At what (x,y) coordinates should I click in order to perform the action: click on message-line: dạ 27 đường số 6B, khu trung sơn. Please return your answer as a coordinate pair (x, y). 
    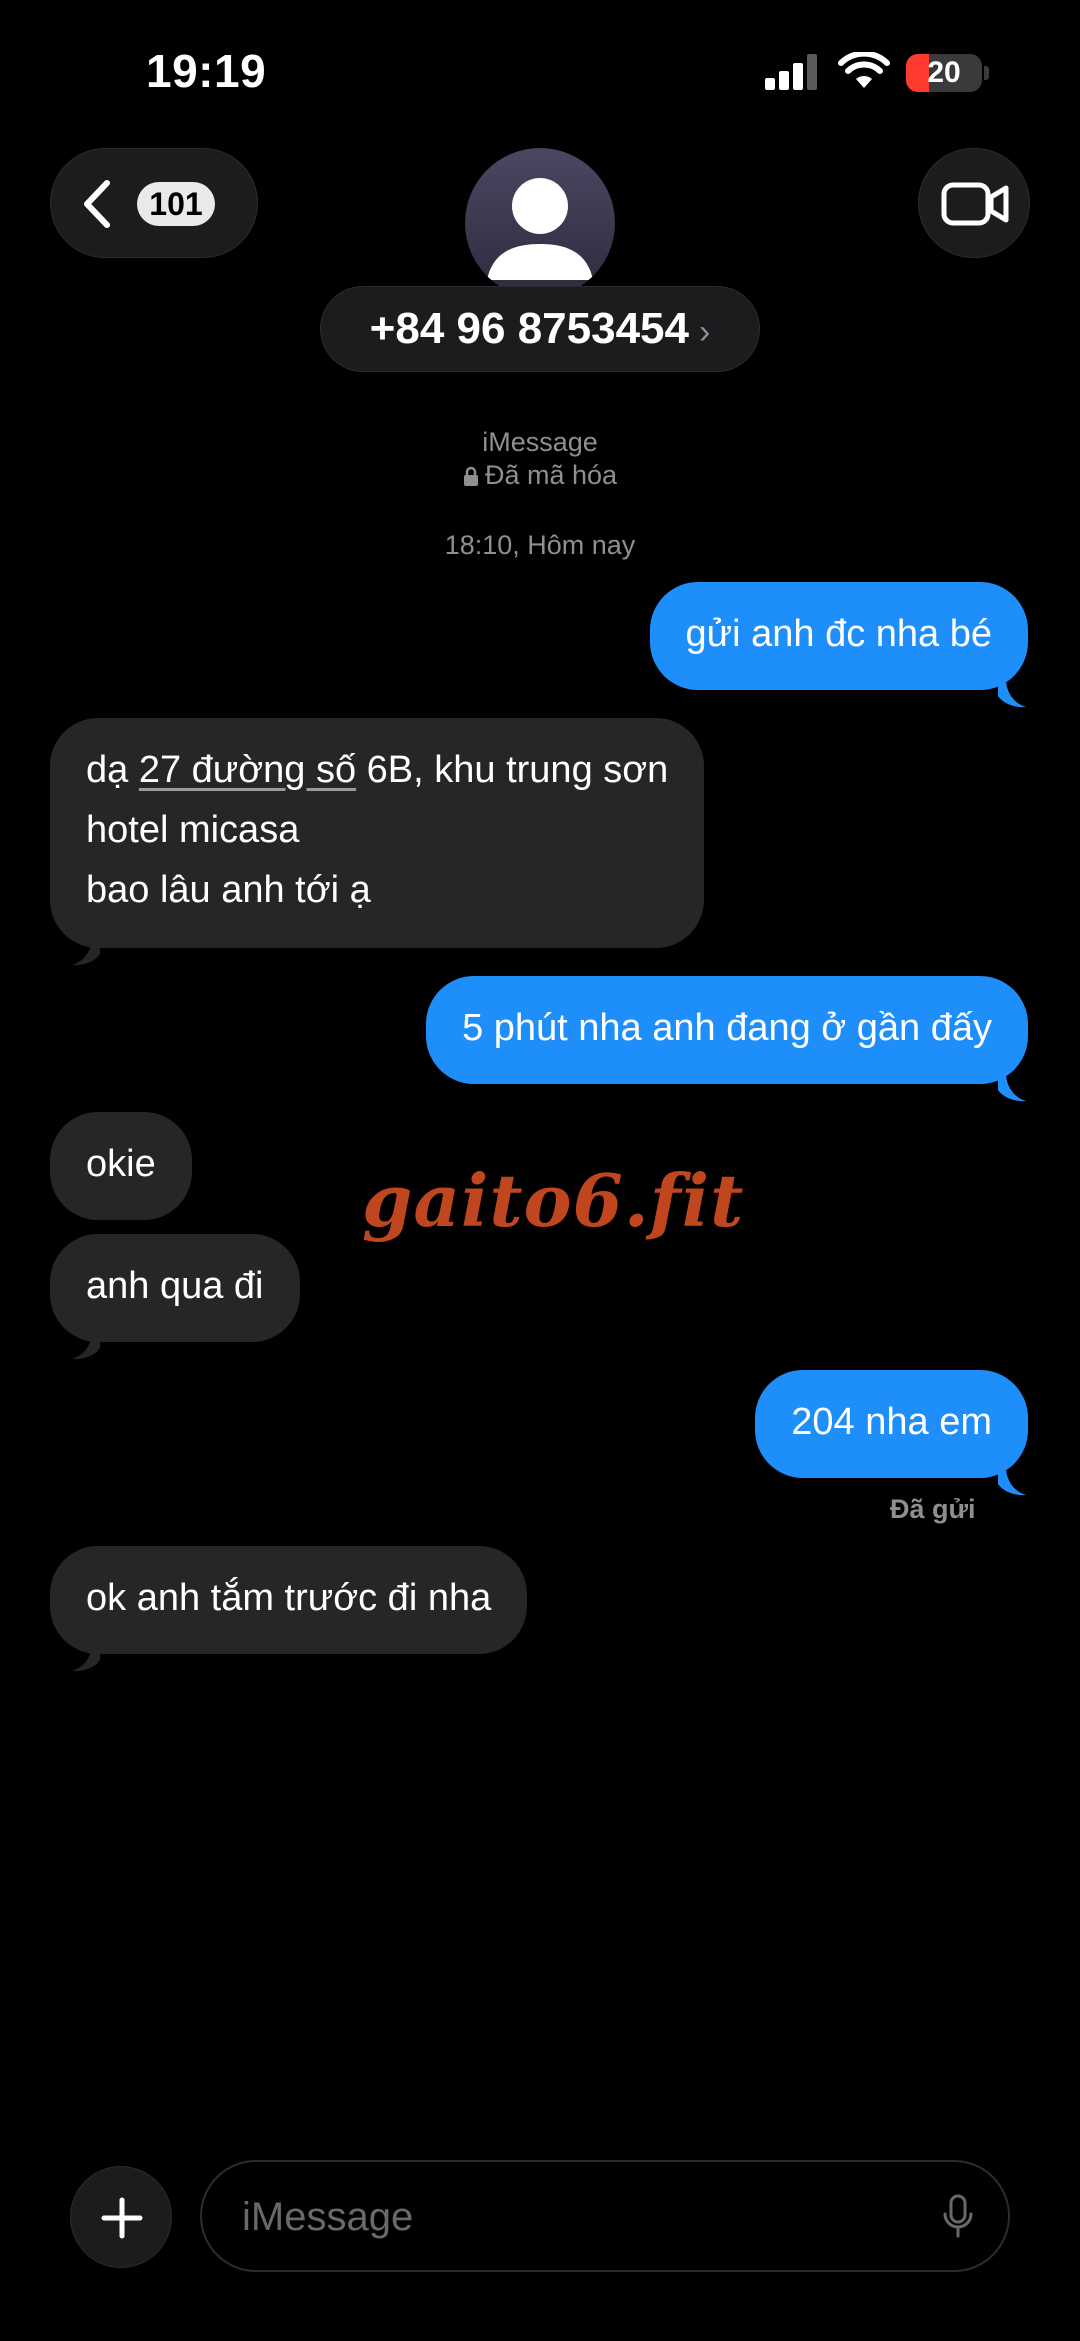
    Looking at the image, I should click on (377, 770).